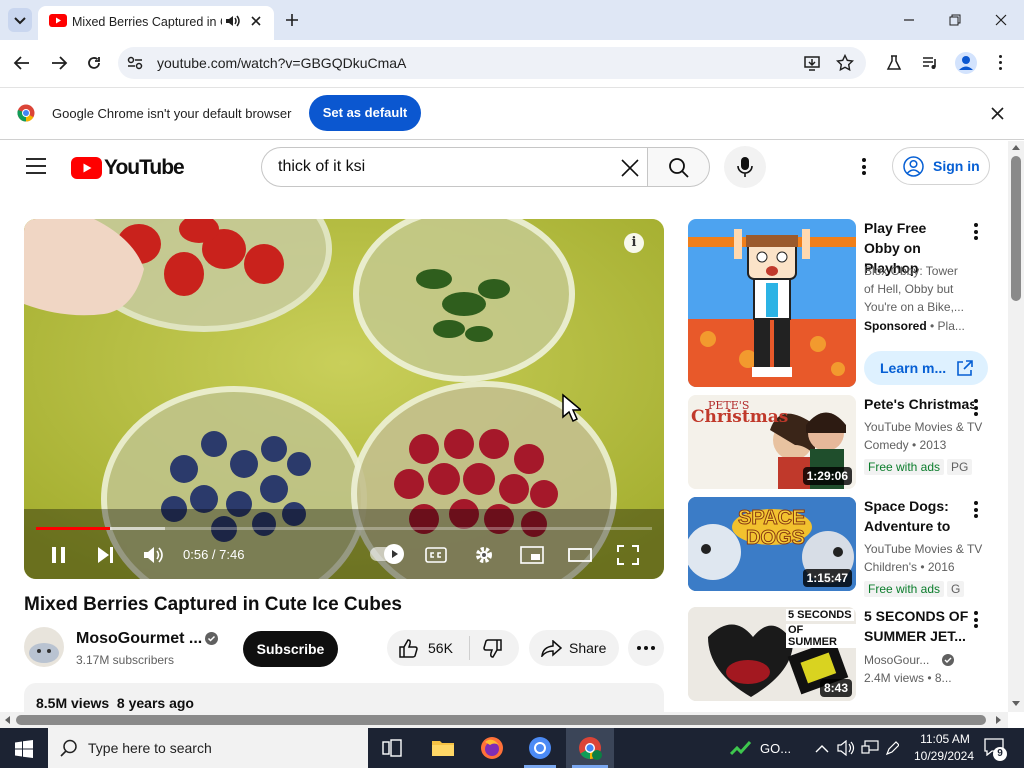 The image size is (1024, 768). I want to click on new-tab-icon, so click(292, 20).